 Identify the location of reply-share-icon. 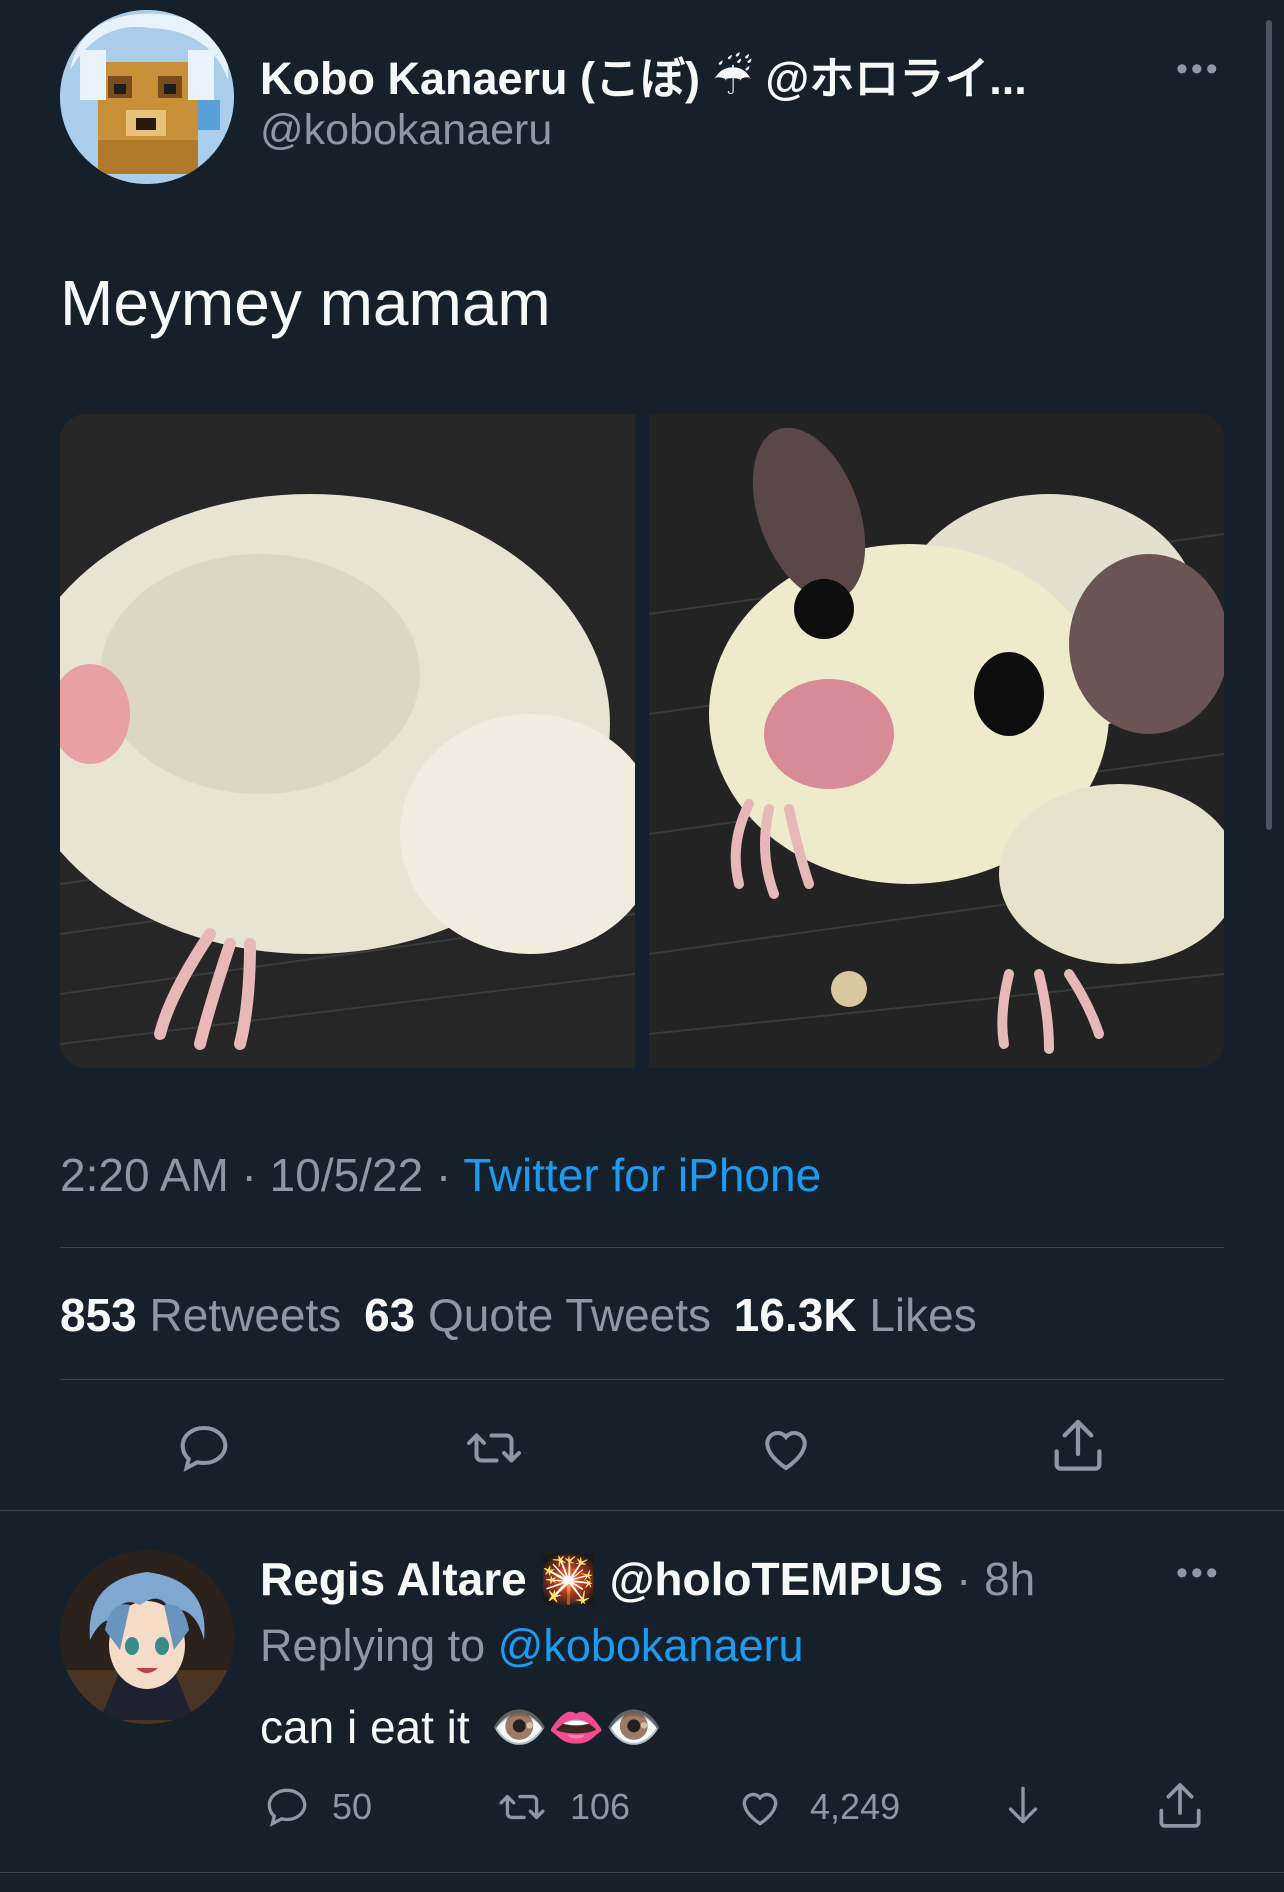
(1180, 1806).